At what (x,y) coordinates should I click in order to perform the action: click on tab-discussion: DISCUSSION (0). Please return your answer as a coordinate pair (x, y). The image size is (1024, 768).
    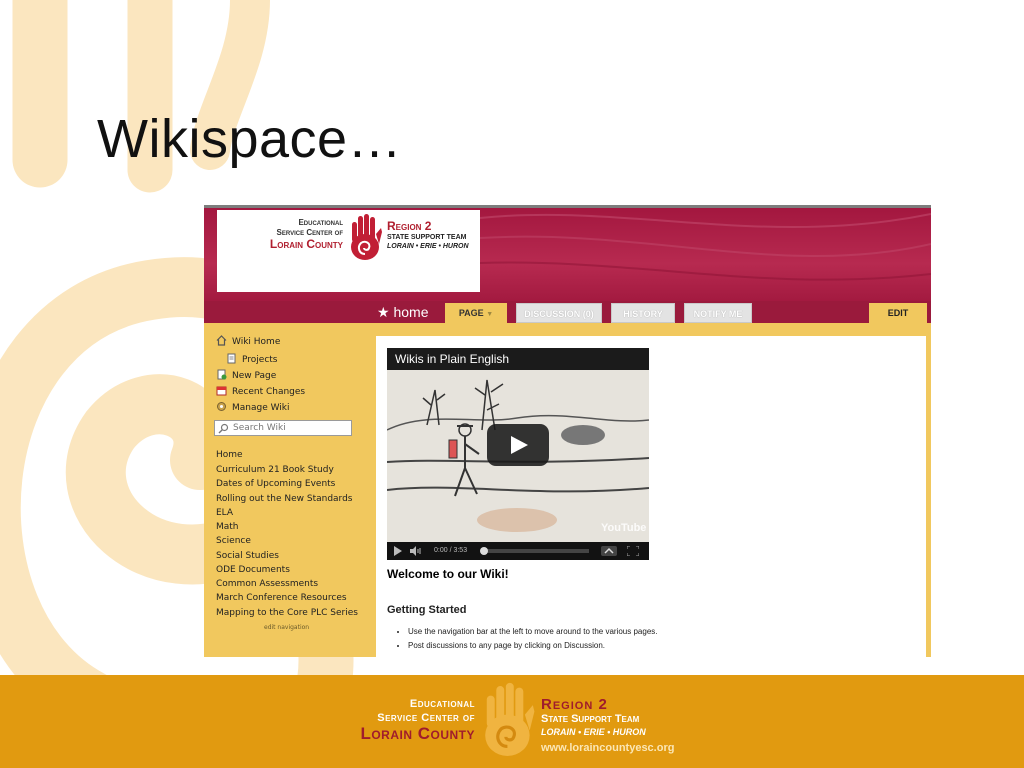
    Looking at the image, I should click on (559, 313).